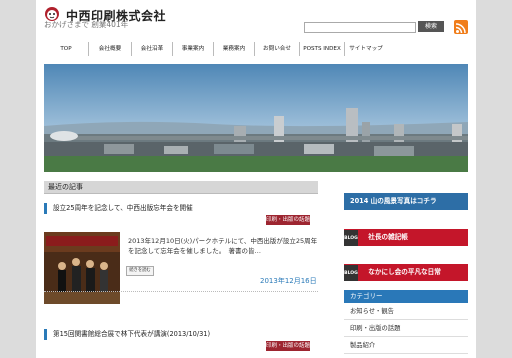 Image resolution: width=512 pixels, height=358 pixels. I want to click on section-title-recent-posts: 最近の記事, so click(181, 187).